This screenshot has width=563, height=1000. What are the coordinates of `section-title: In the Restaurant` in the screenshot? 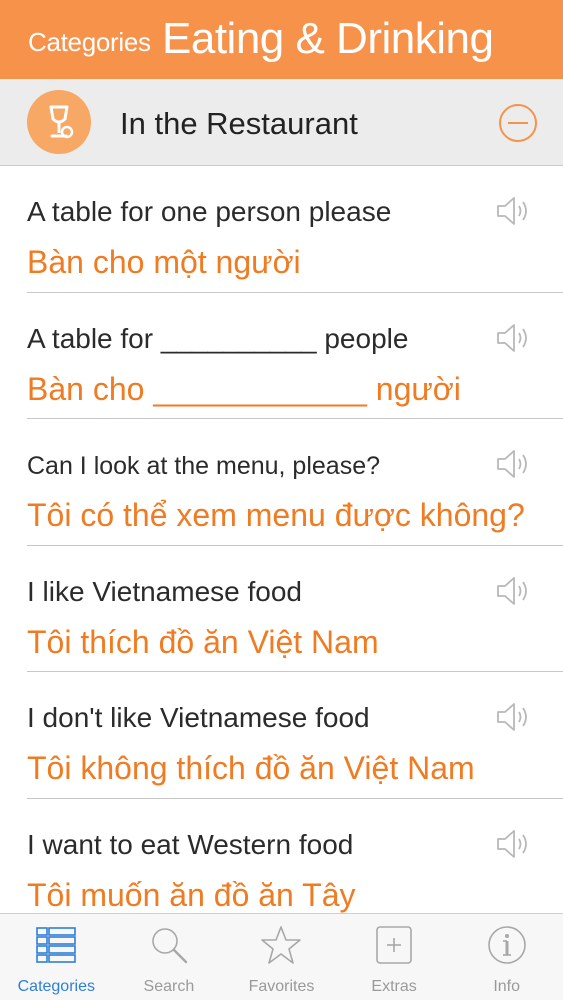 It's located at (239, 123).